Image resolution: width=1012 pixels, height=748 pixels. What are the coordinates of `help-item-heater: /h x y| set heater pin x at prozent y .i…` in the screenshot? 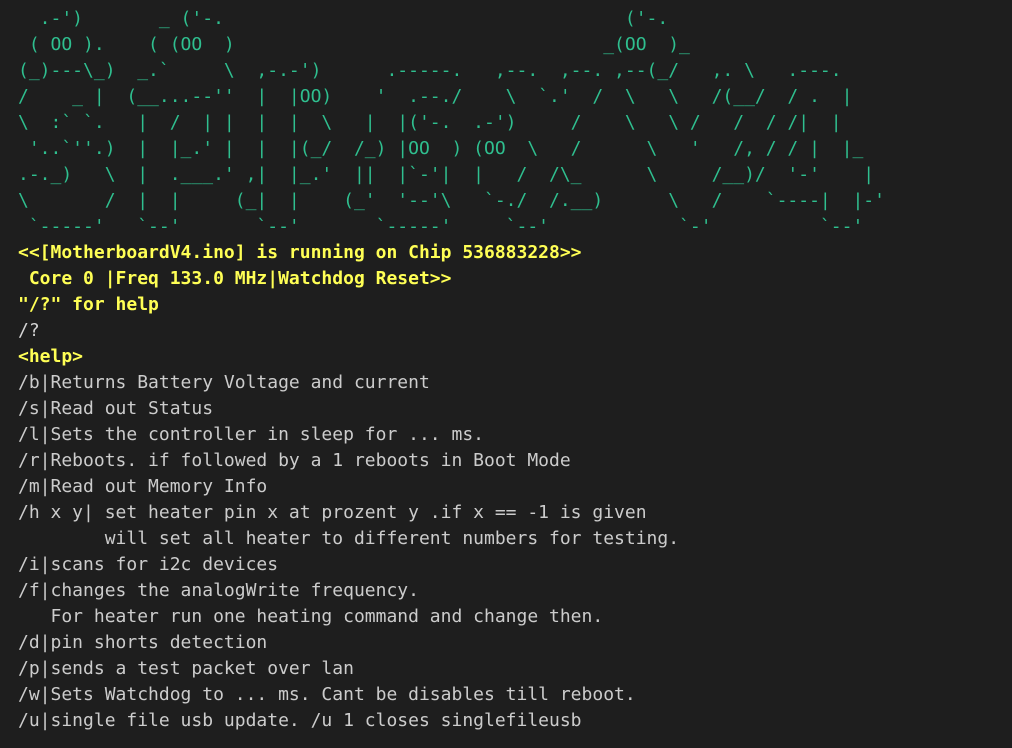 It's located at (332, 512).